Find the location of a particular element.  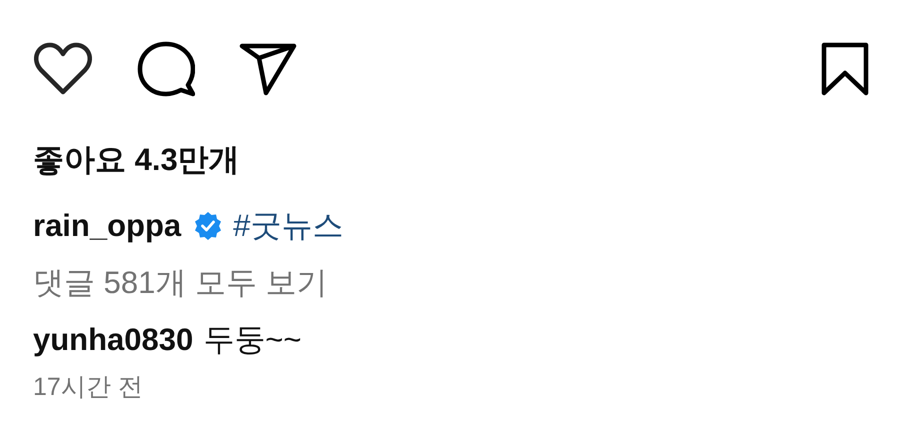

like-button is located at coordinates (63, 69).